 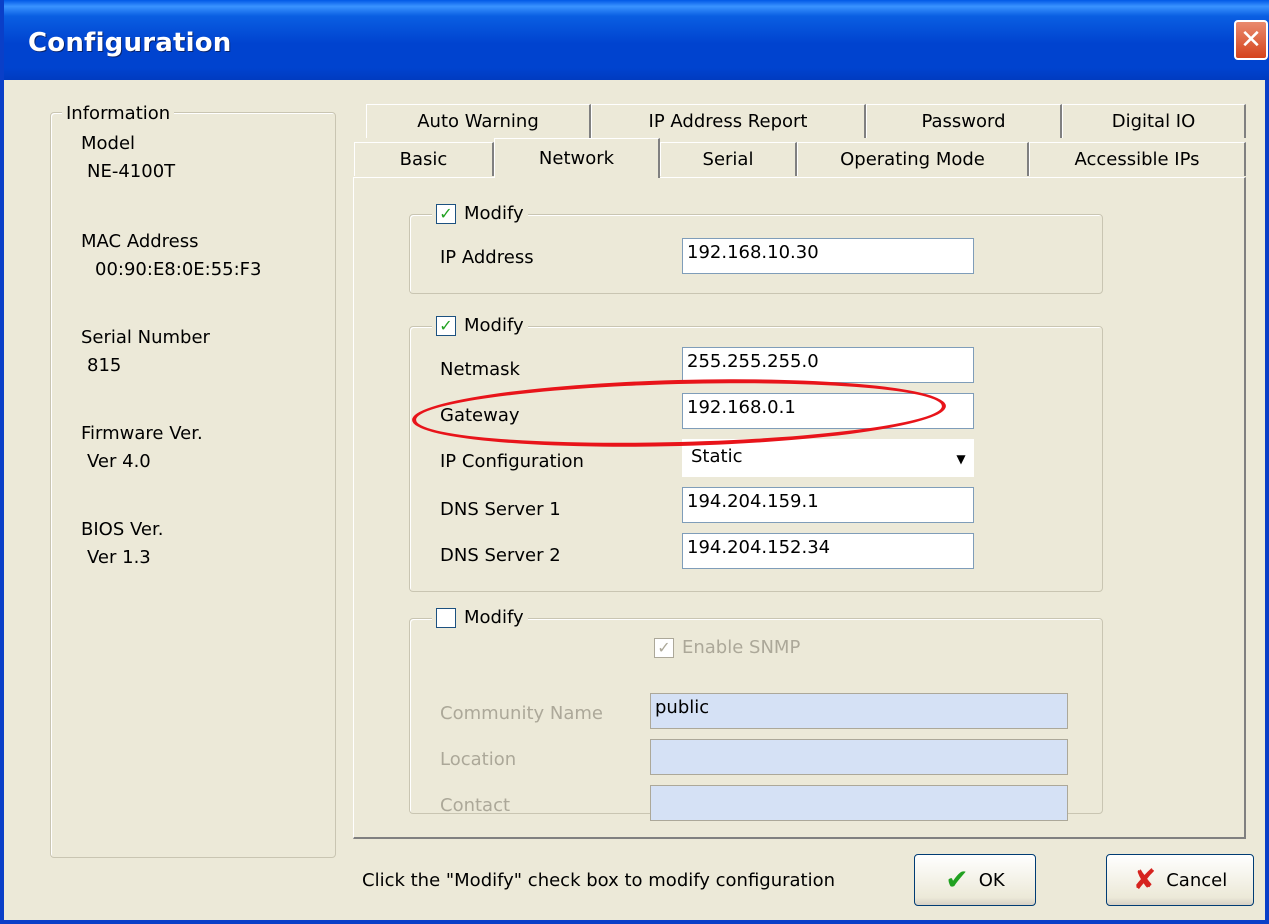 I want to click on bios-label: BIOS Ver., so click(x=122, y=529).